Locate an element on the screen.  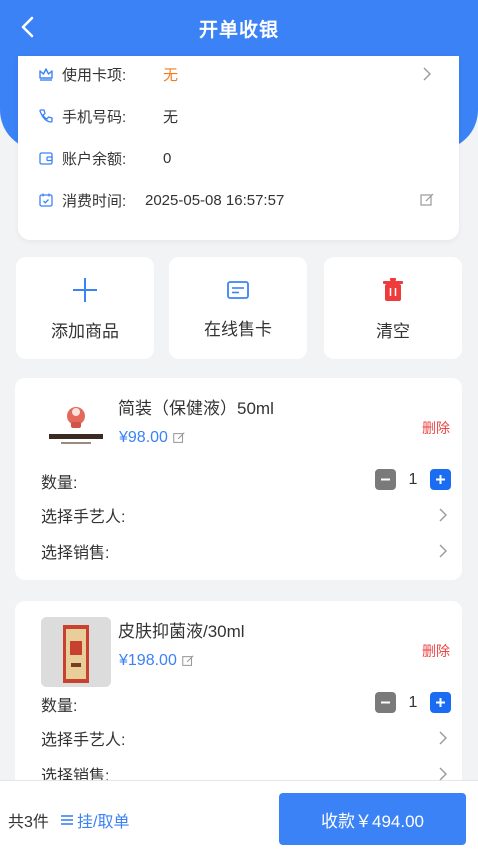
hang-order-button: 挂/取单 is located at coordinates (94, 820).